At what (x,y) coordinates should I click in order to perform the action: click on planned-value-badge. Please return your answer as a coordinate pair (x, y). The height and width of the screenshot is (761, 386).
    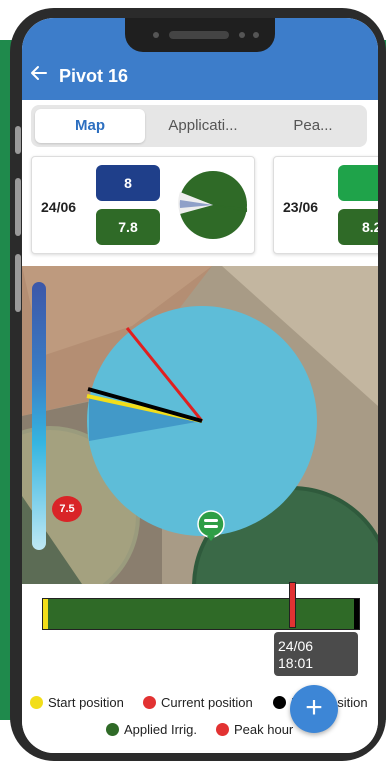
    Looking at the image, I should click on (358, 183).